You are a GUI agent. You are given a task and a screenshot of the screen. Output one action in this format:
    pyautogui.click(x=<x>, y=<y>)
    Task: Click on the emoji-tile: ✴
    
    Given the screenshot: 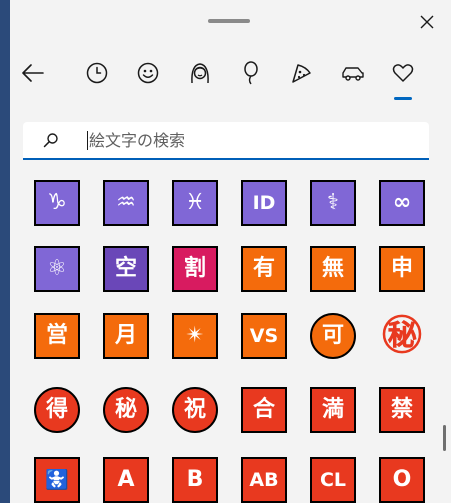 What is the action you would take?
    pyautogui.click(x=195, y=336)
    